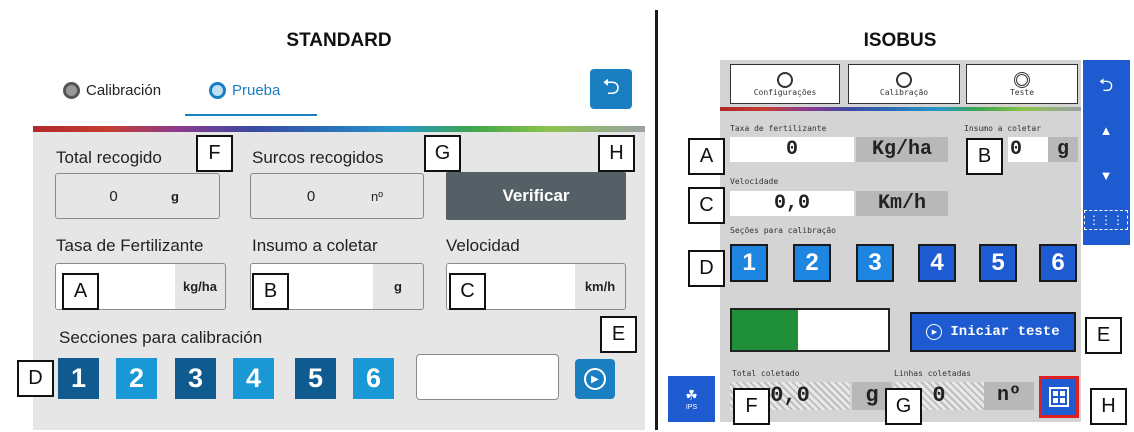  I want to click on configuracoes-label: Configurações, so click(785, 92).